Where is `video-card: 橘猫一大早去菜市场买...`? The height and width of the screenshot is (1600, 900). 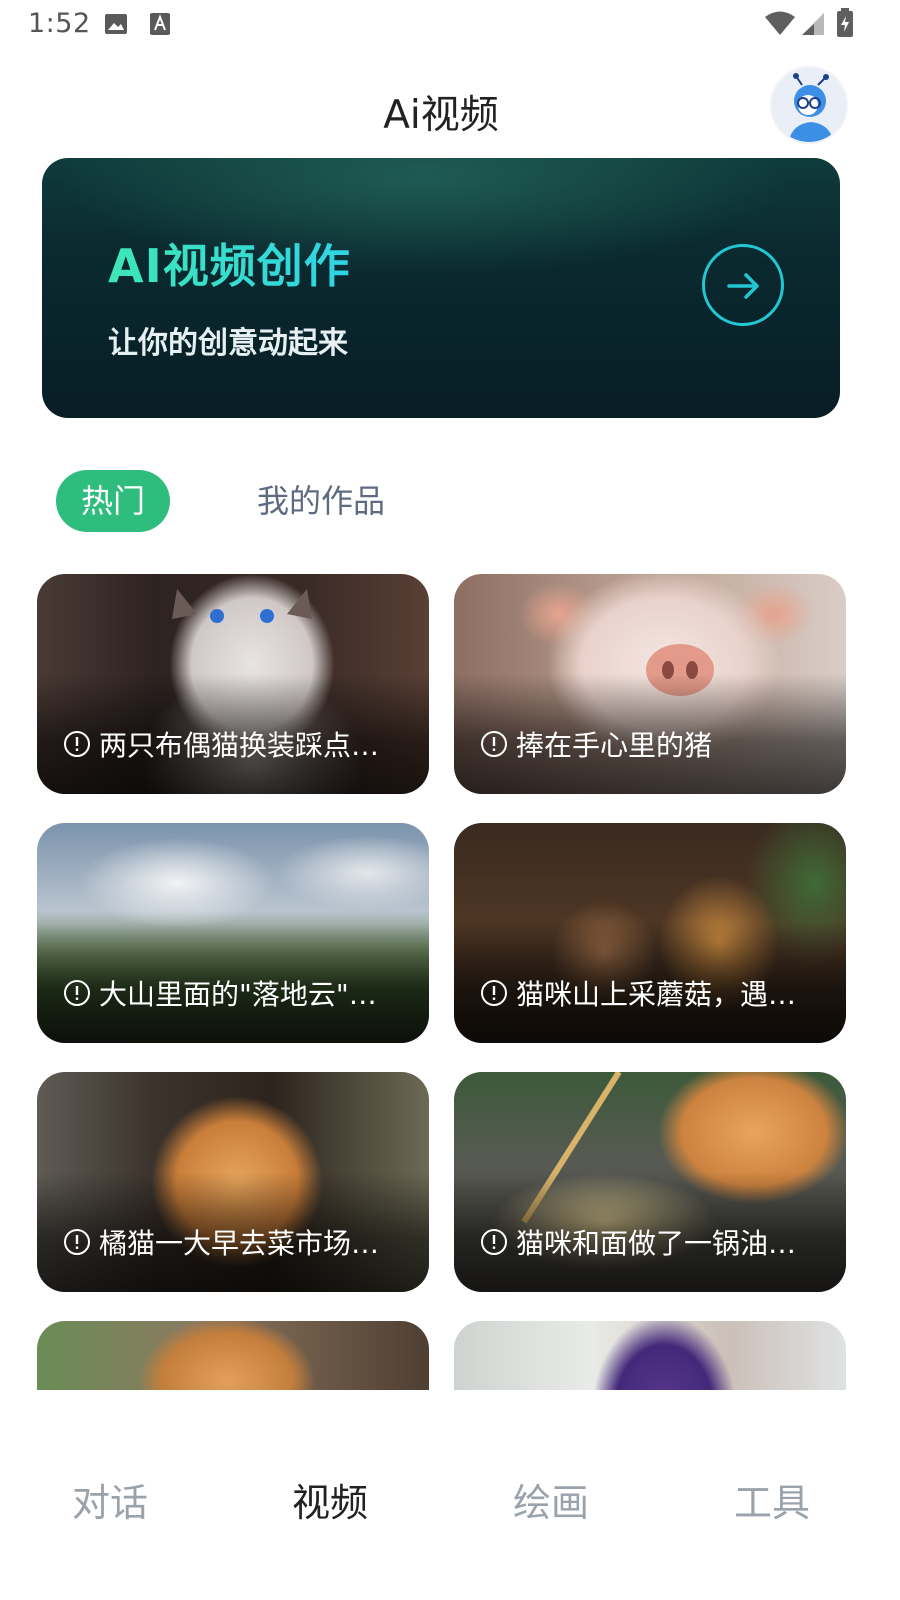
video-card: 橘猫一大早去菜市场买... is located at coordinates (233, 1182).